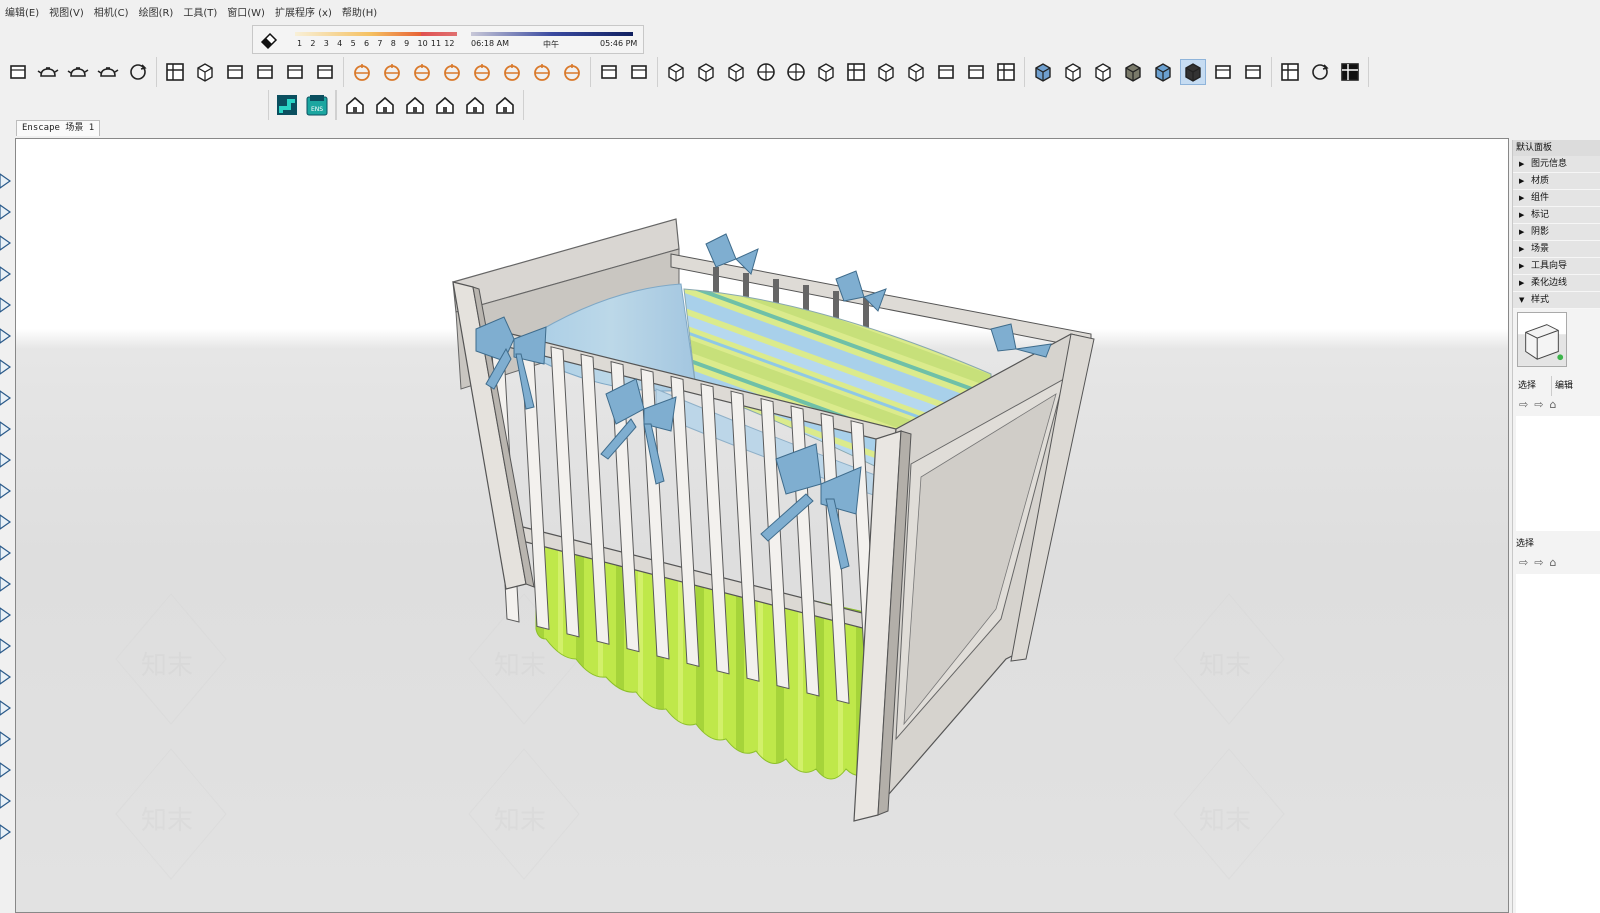 Image resolution: width=1600 pixels, height=913 pixels. I want to click on extension-icon, so click(7, 832).